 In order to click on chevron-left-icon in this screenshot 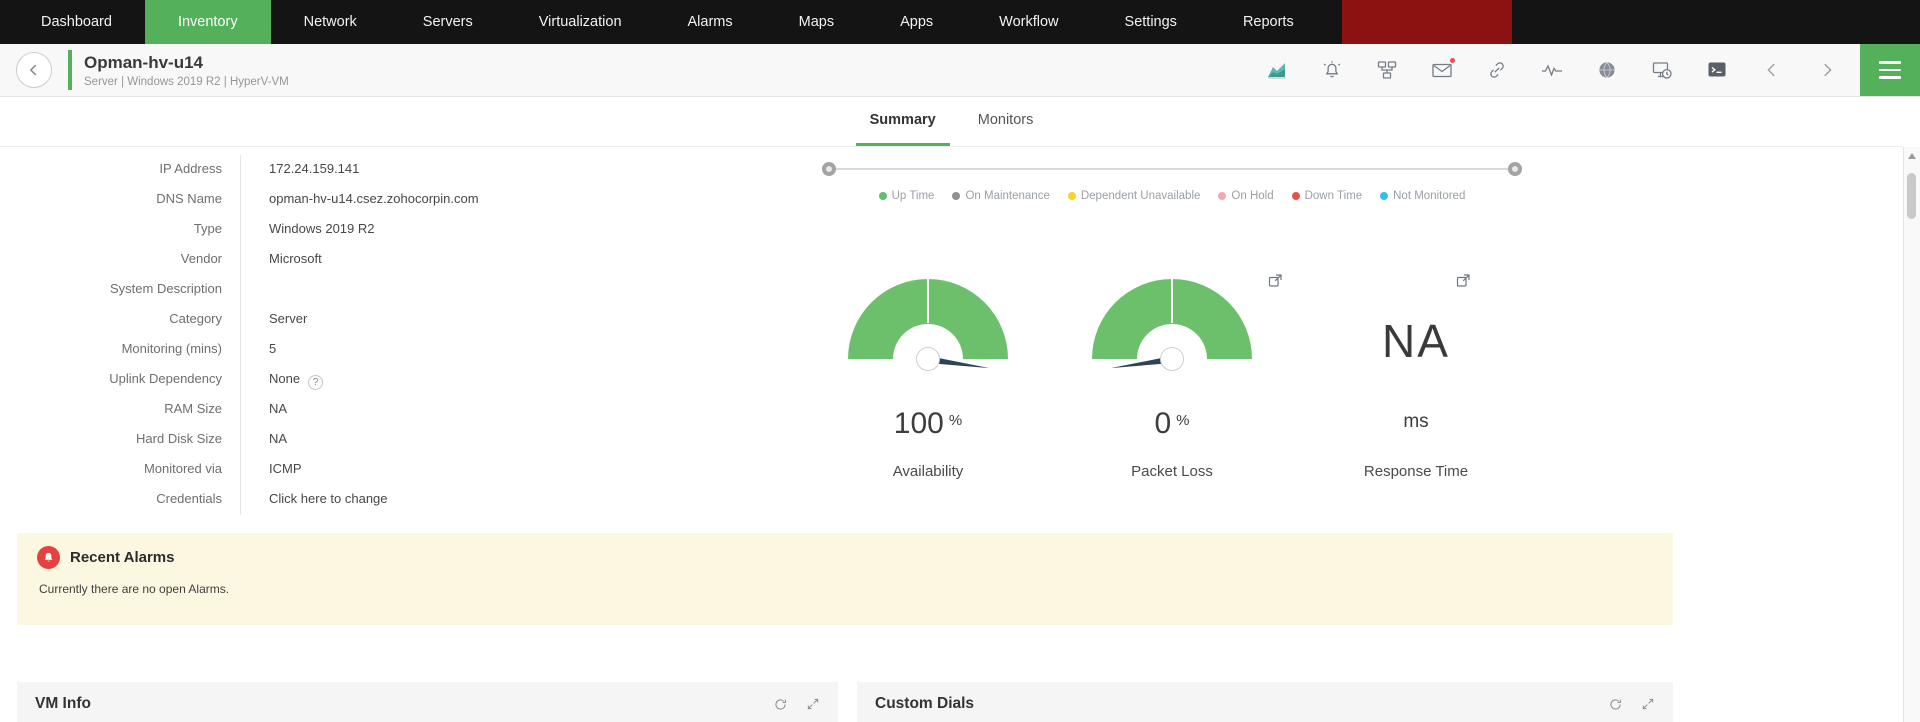, I will do `click(33, 70)`.